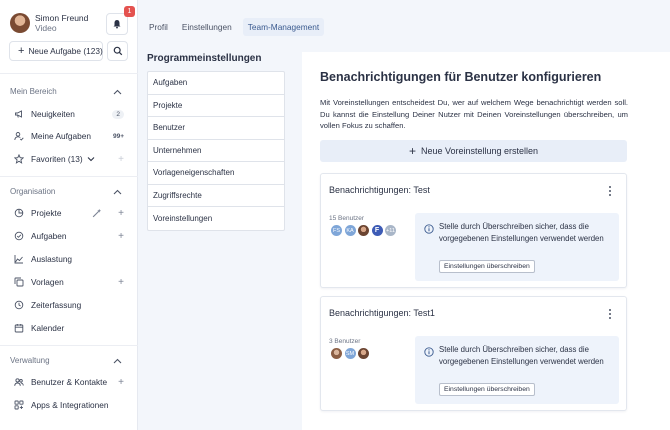 The image size is (670, 430). What do you see at coordinates (57, 159) in the screenshot?
I see `sidebar-item-label: Favoriten (13)` at bounding box center [57, 159].